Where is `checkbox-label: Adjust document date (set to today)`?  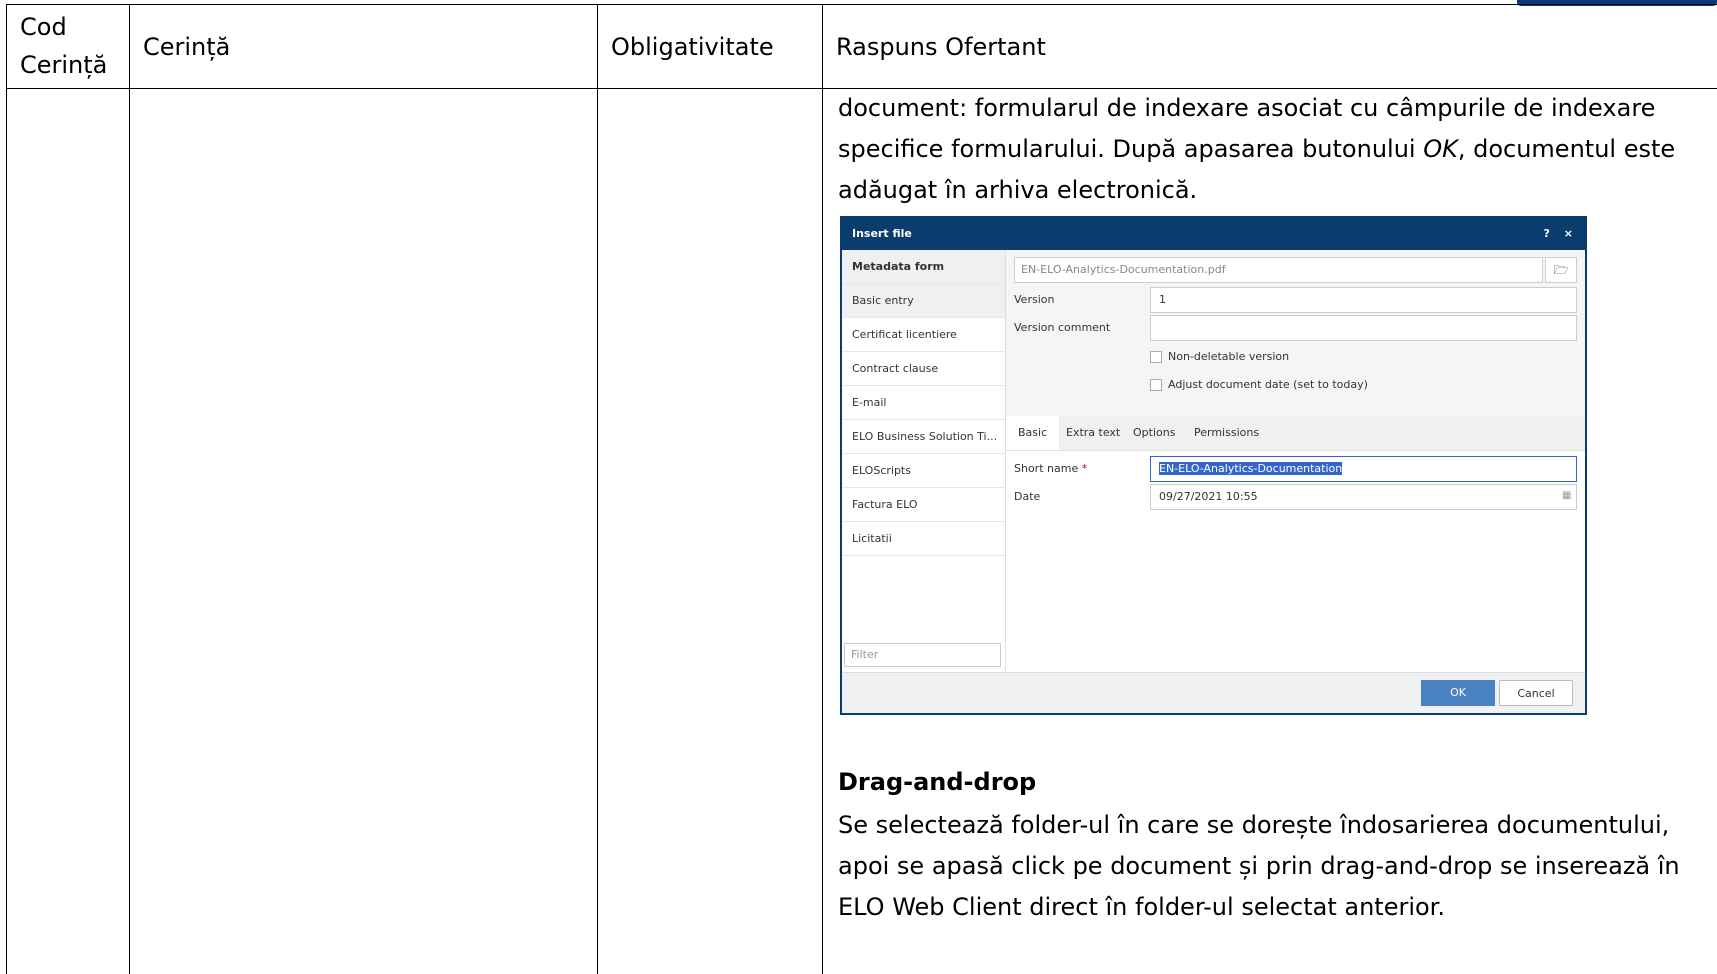 checkbox-label: Adjust document date (set to today) is located at coordinates (1268, 384).